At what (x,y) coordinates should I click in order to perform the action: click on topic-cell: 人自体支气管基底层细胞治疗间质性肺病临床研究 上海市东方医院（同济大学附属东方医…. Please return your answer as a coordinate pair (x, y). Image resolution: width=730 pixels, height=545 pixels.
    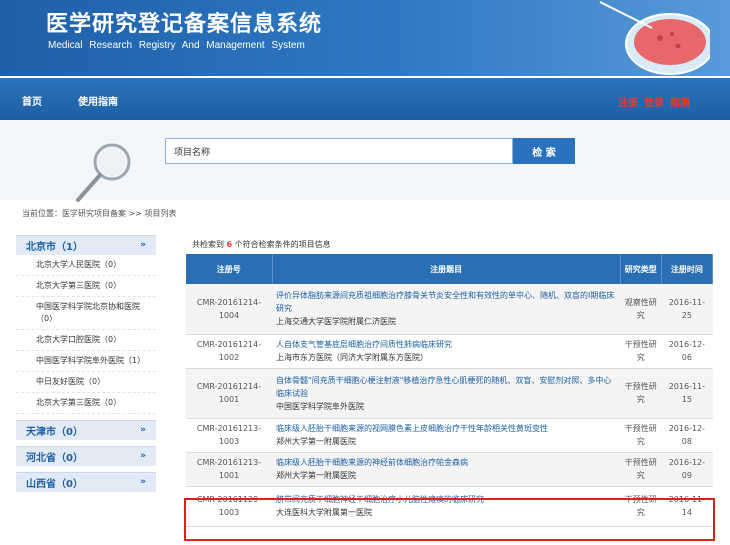
    Looking at the image, I should click on (446, 351).